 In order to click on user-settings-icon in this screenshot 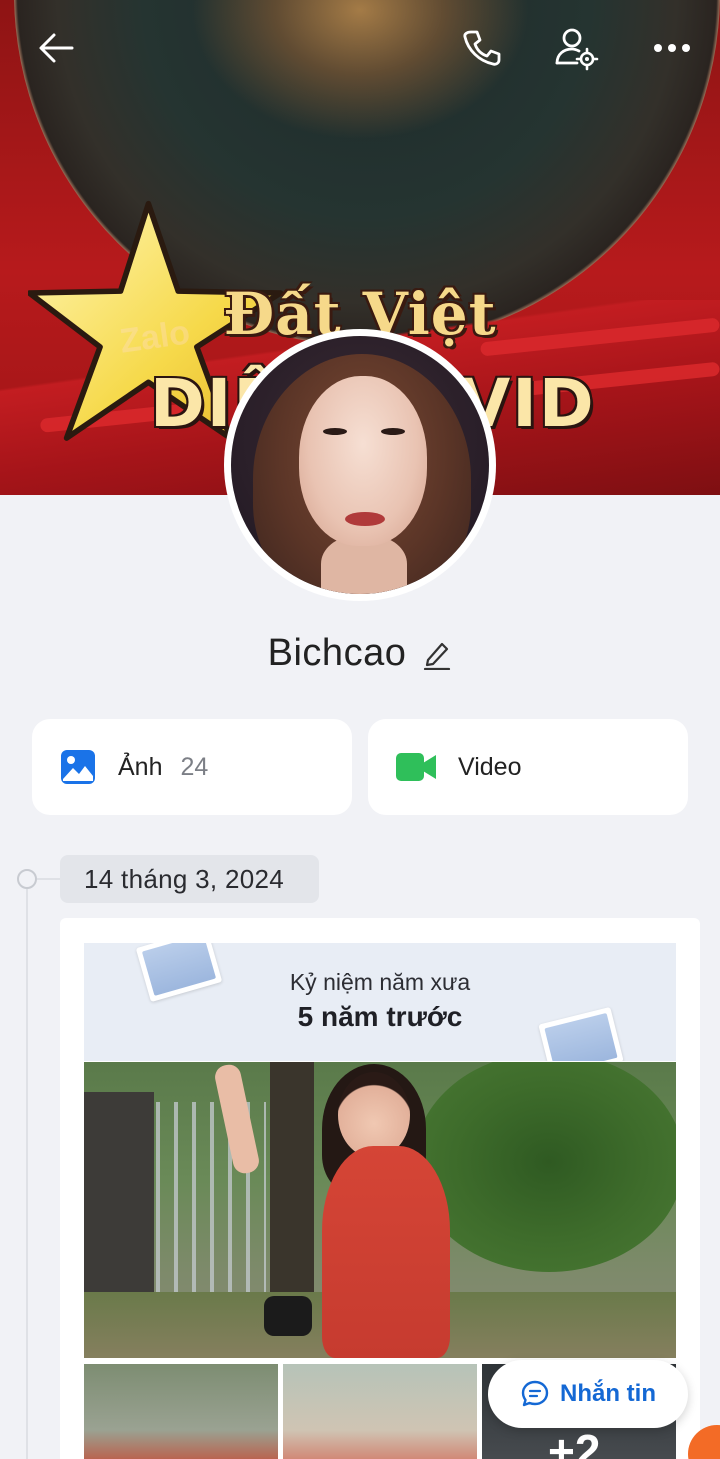, I will do `click(577, 49)`.